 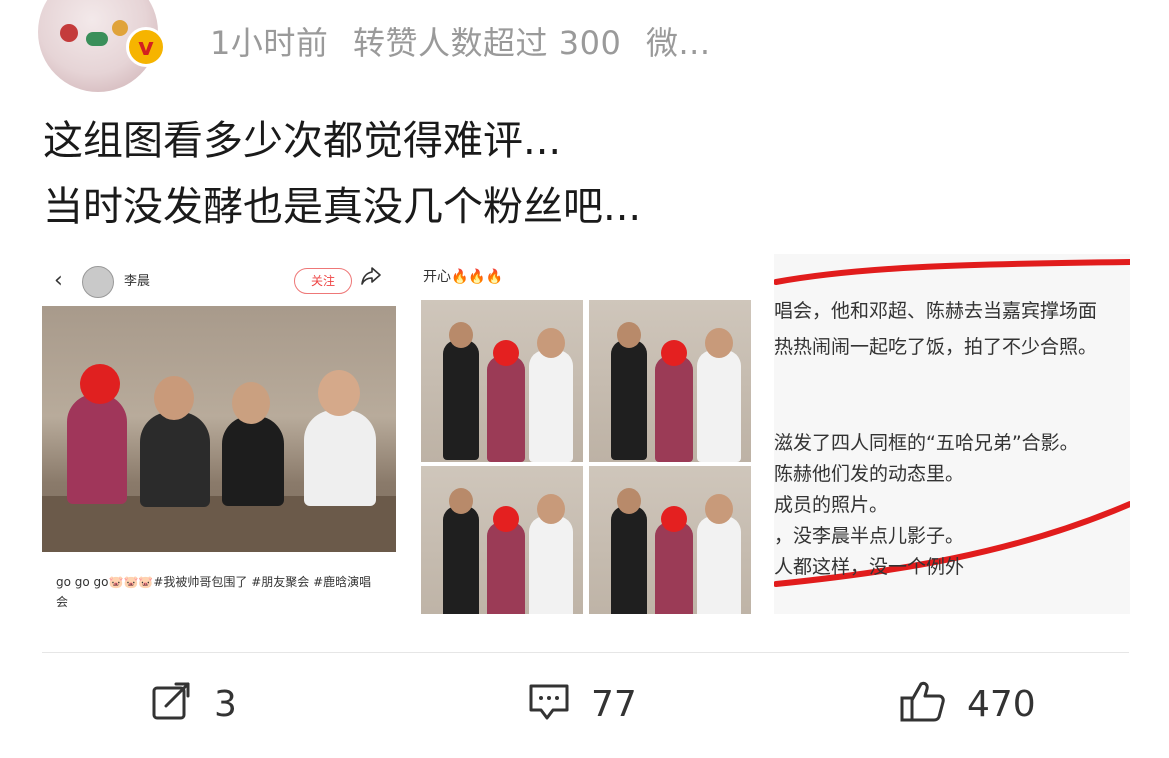 I want to click on screenshot-text-line: 人都这样，没一个例外, so click(x=869, y=567).